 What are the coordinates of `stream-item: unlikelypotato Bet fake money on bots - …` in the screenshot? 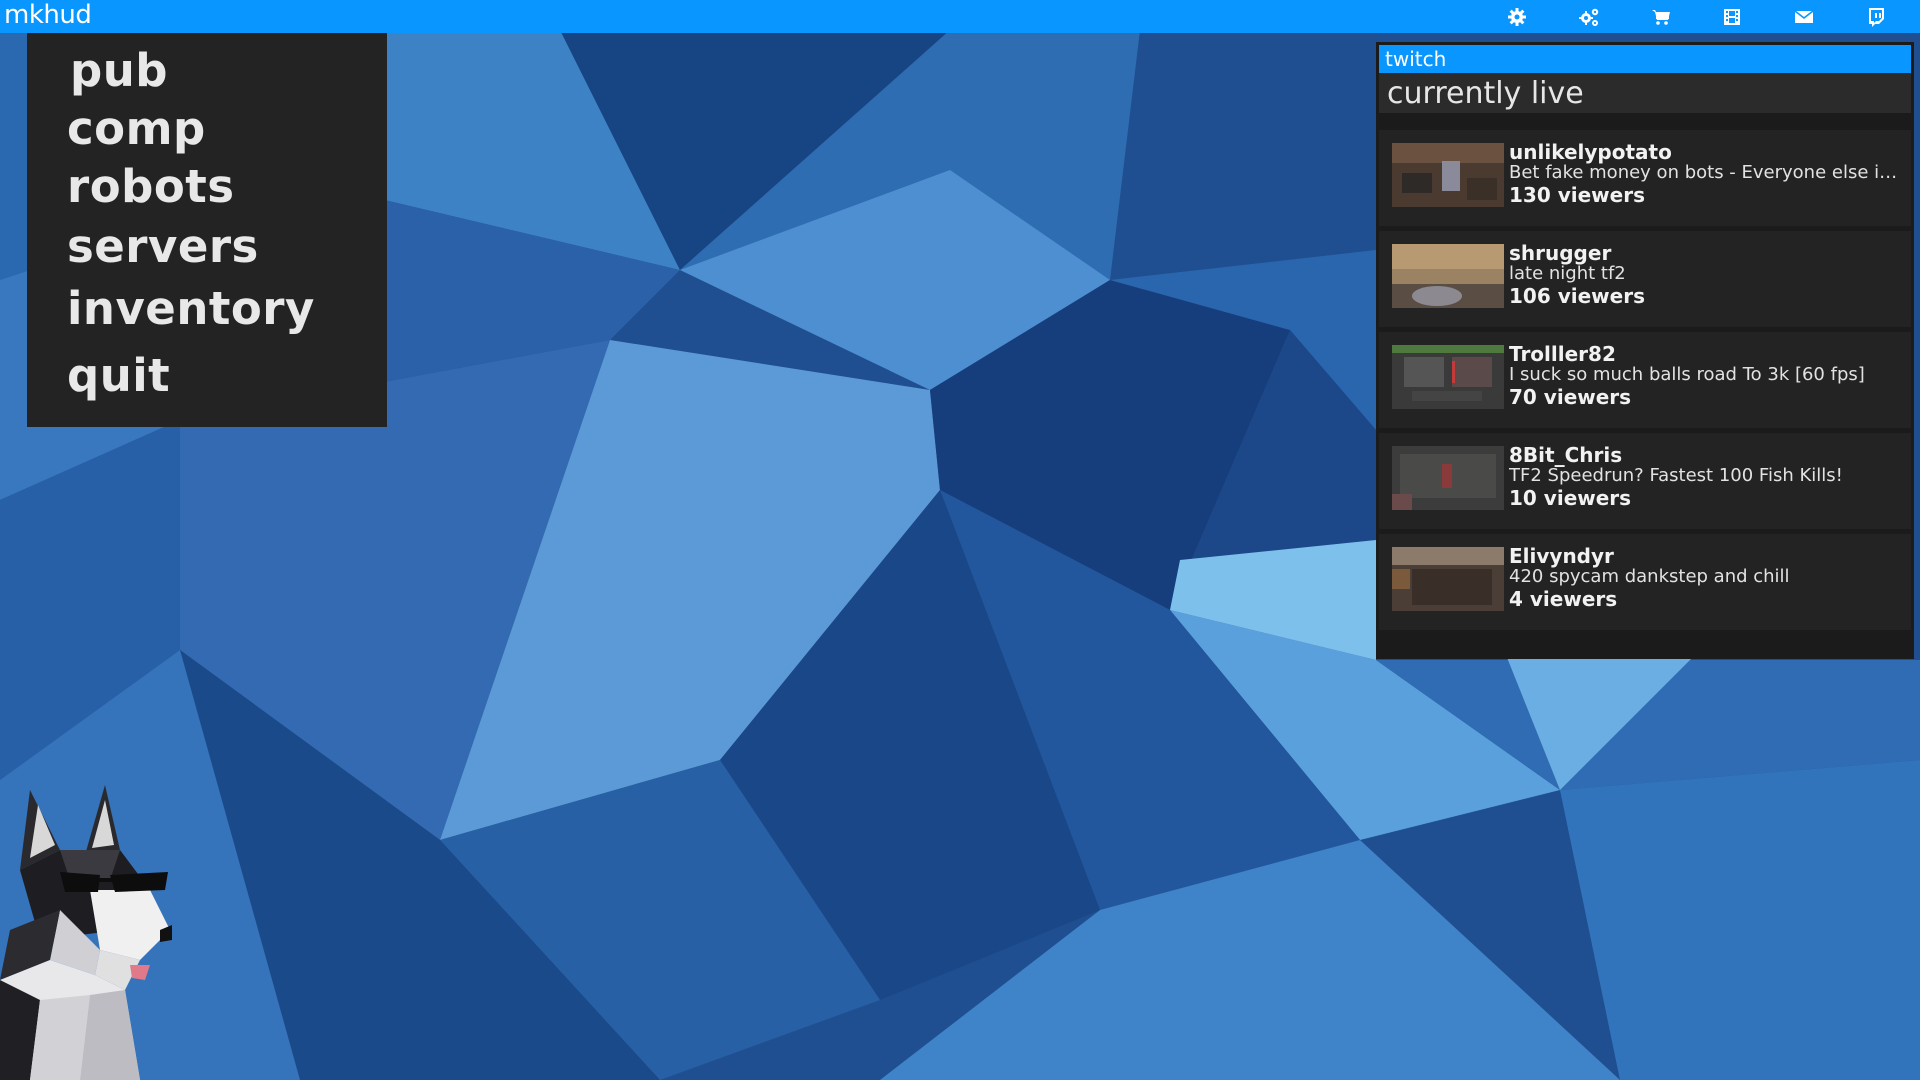 It's located at (1645, 178).